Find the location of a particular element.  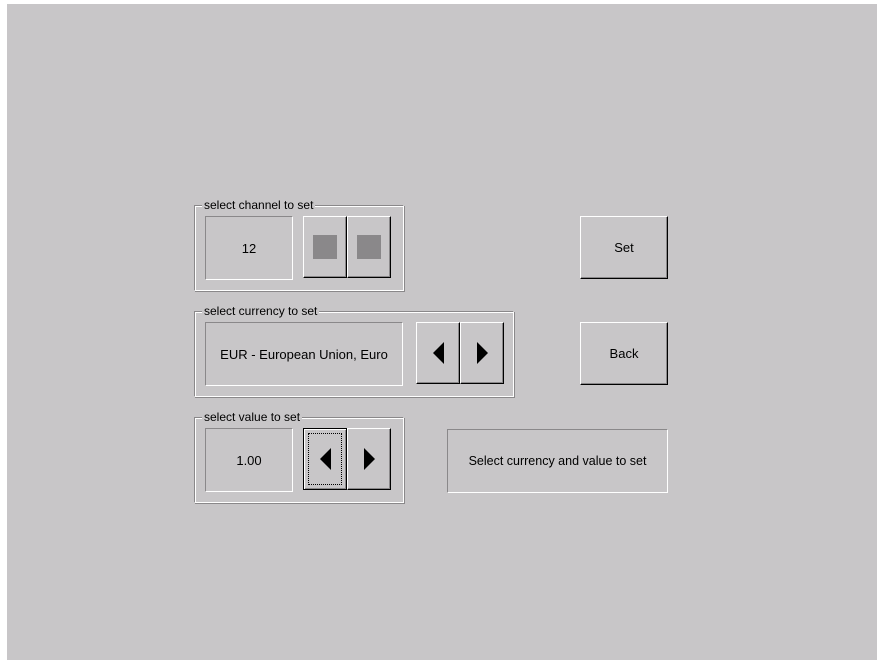

channel-next-button is located at coordinates (369, 247).